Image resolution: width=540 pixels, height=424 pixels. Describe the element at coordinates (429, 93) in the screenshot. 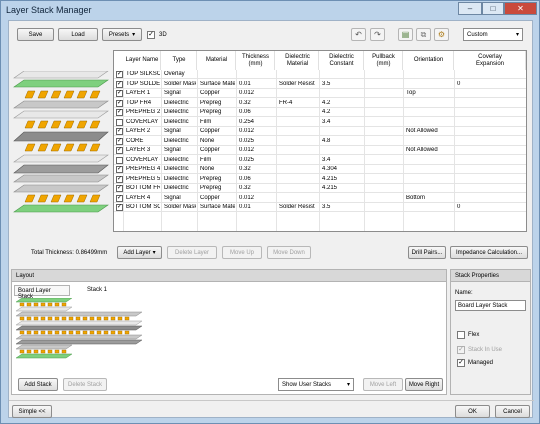

I see `table-cell-orientation: Top` at that location.